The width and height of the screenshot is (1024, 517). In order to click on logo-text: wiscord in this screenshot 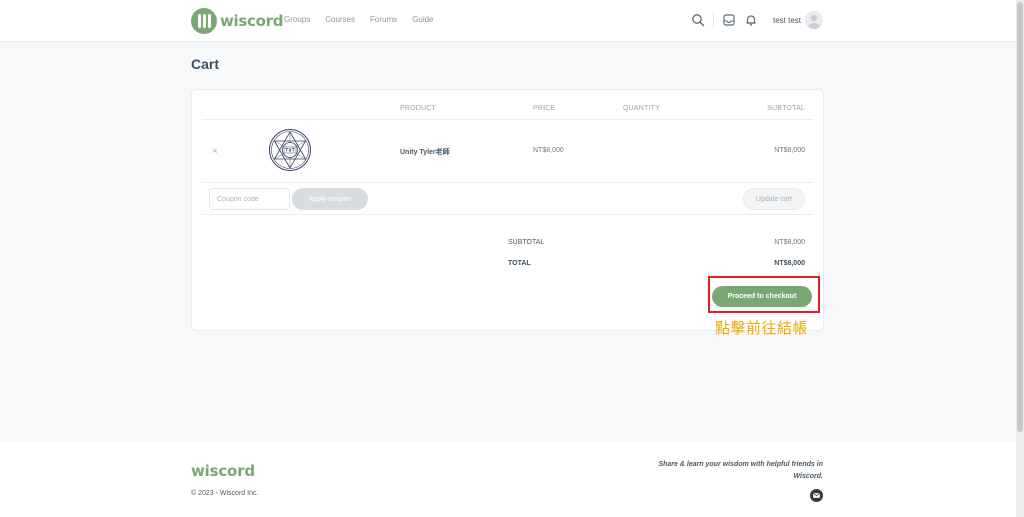, I will do `click(252, 21)`.